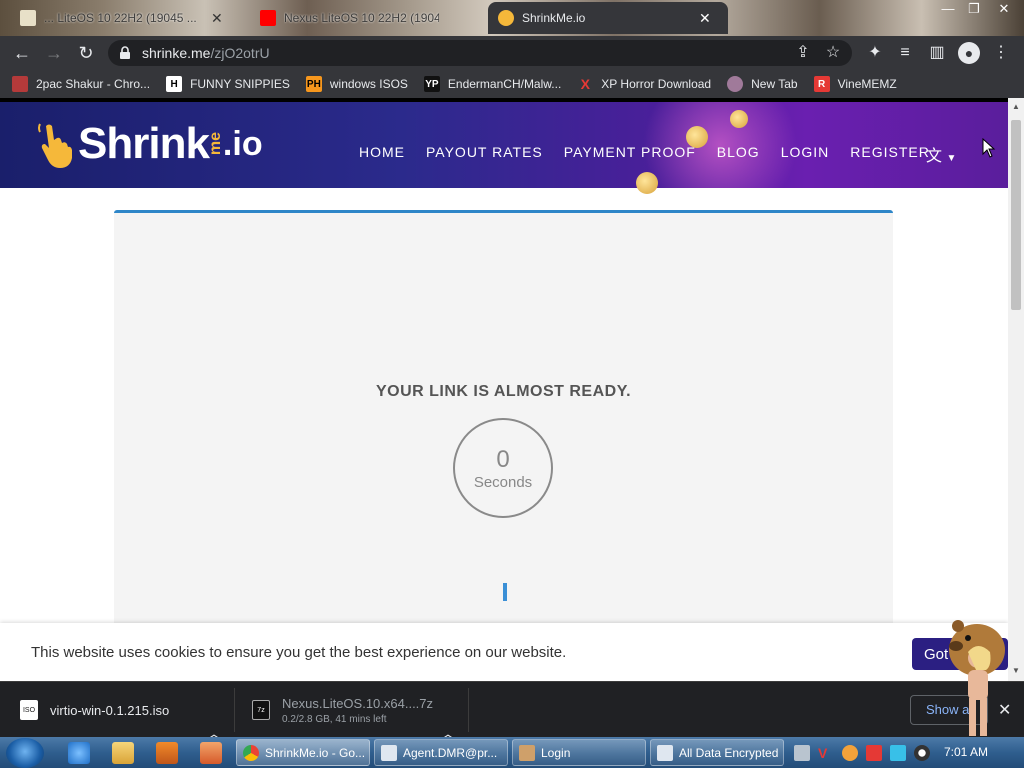 Image resolution: width=1024 pixels, height=768 pixels. Describe the element at coordinates (251, 752) in the screenshot. I see `chrome-icon` at that location.